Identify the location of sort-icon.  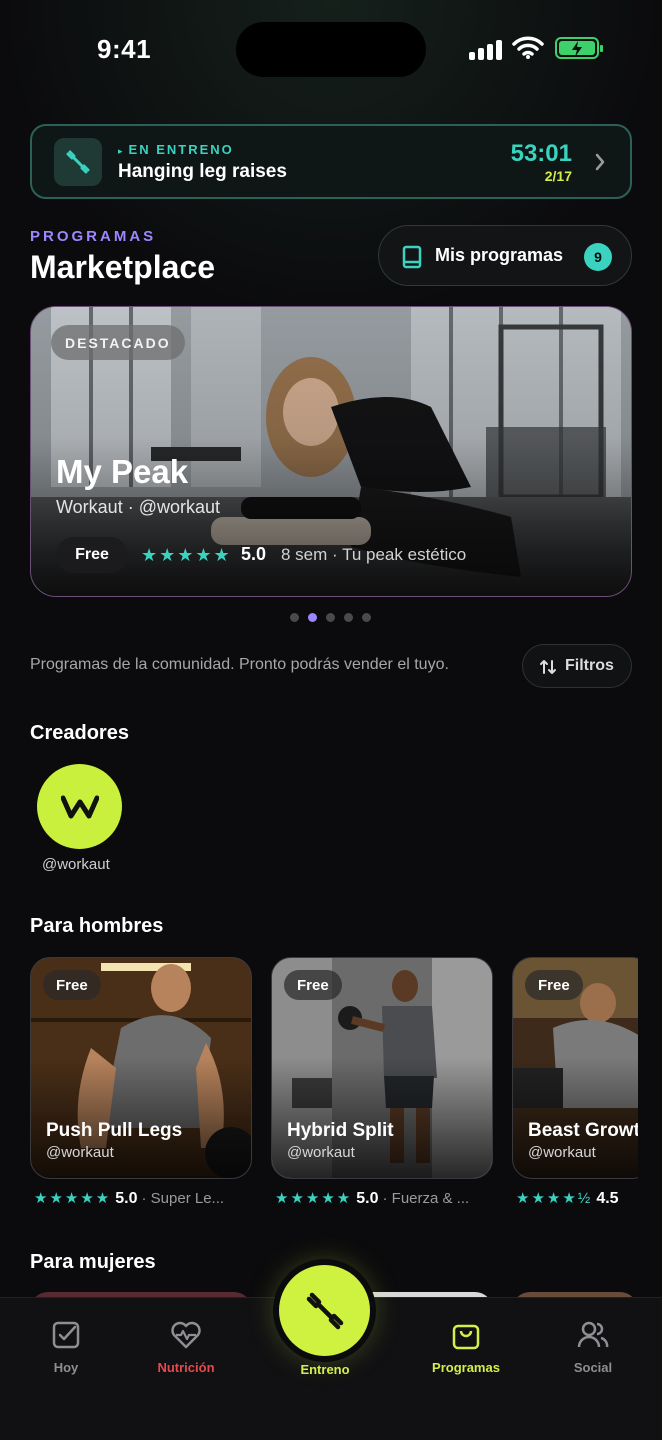
(548, 667).